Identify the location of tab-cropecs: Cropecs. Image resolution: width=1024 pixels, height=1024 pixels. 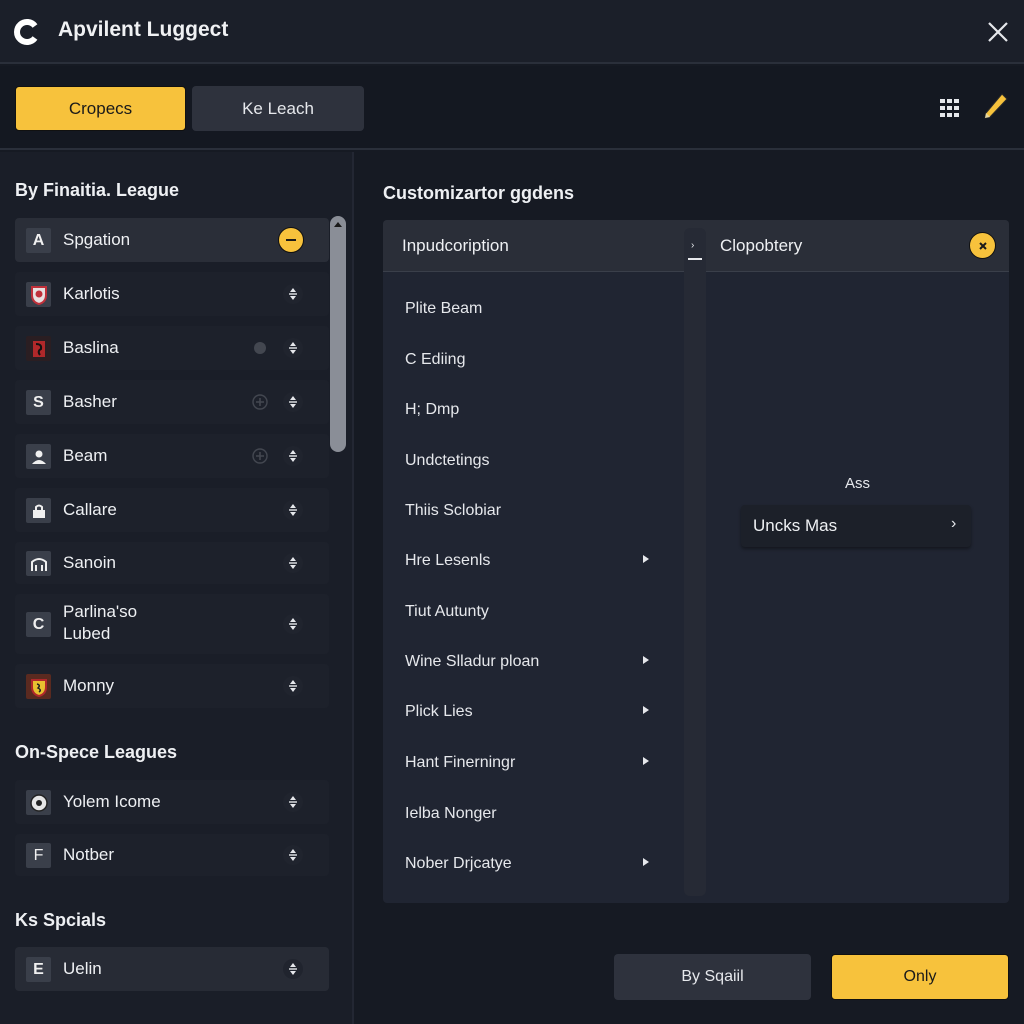
(100, 108).